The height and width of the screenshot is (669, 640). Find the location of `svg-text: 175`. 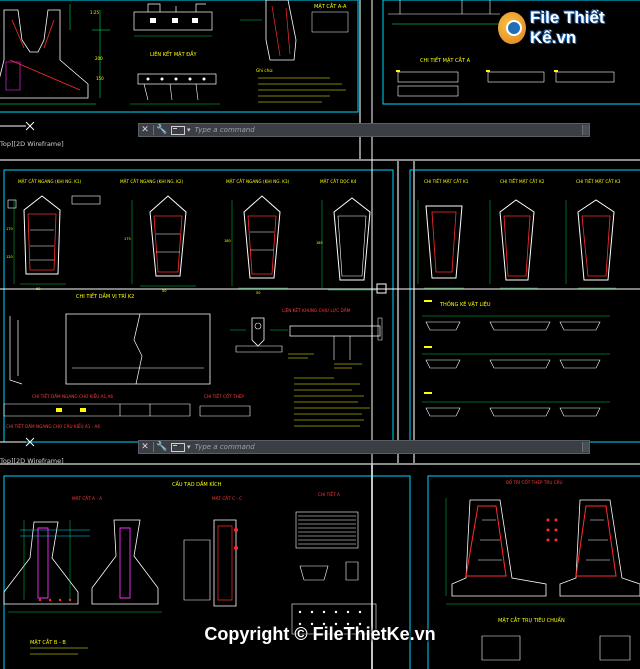

svg-text: 175 is located at coordinates (127, 239).